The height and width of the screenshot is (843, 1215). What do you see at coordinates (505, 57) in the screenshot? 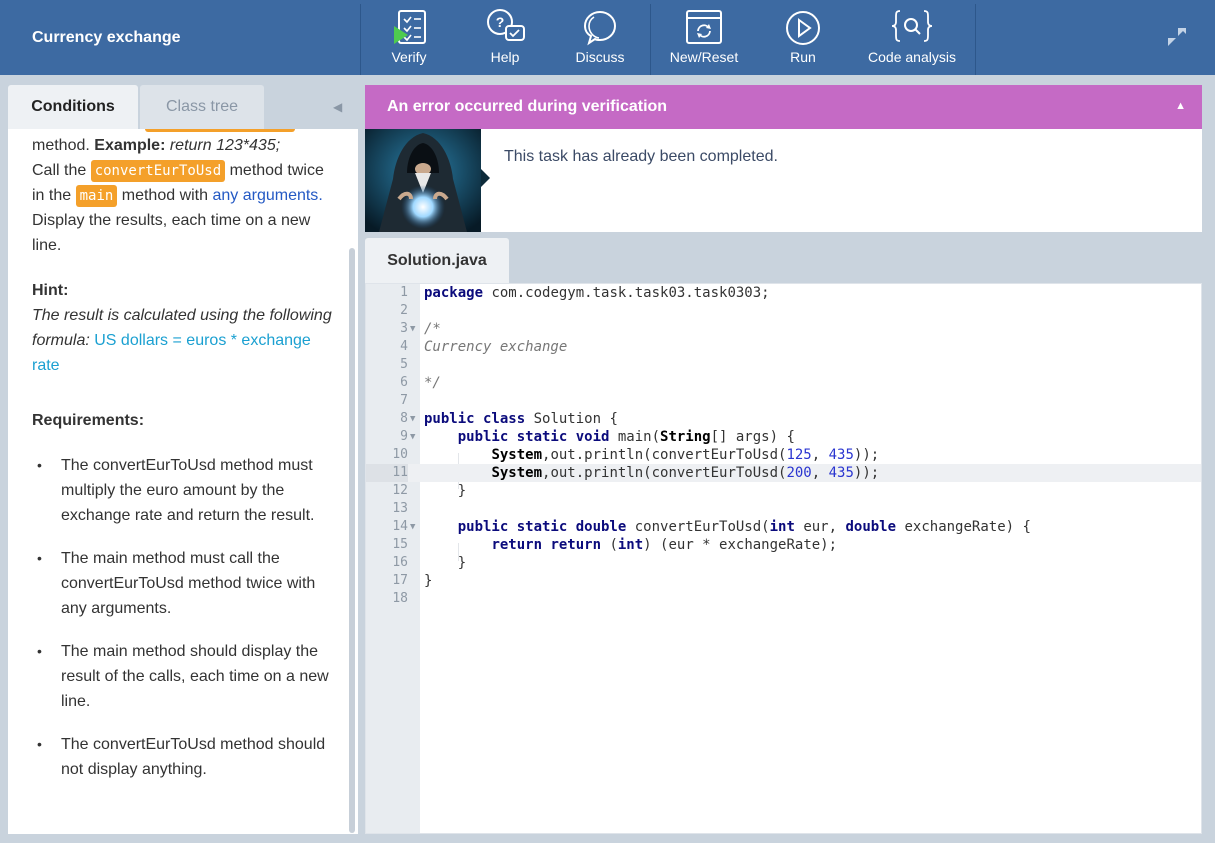
I see `help-label: Help` at bounding box center [505, 57].